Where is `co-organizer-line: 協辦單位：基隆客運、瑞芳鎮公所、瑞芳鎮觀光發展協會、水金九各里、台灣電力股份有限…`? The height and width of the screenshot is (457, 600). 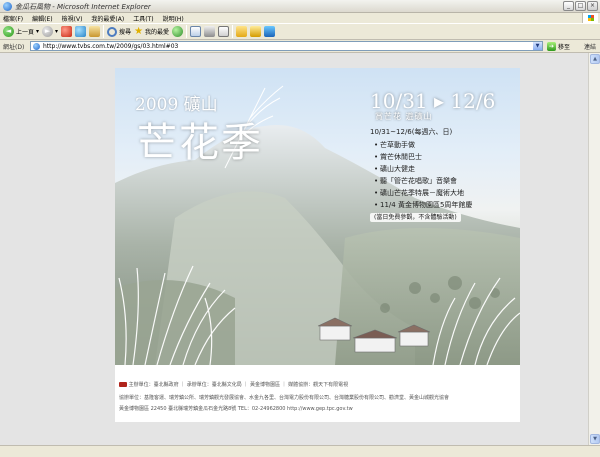 co-organizer-line: 協辦單位：基隆客運、瑞芳鎮公所、瑞芳鎮觀光發展協會、水金九各里、台灣電力股份有限… is located at coordinates (284, 398).